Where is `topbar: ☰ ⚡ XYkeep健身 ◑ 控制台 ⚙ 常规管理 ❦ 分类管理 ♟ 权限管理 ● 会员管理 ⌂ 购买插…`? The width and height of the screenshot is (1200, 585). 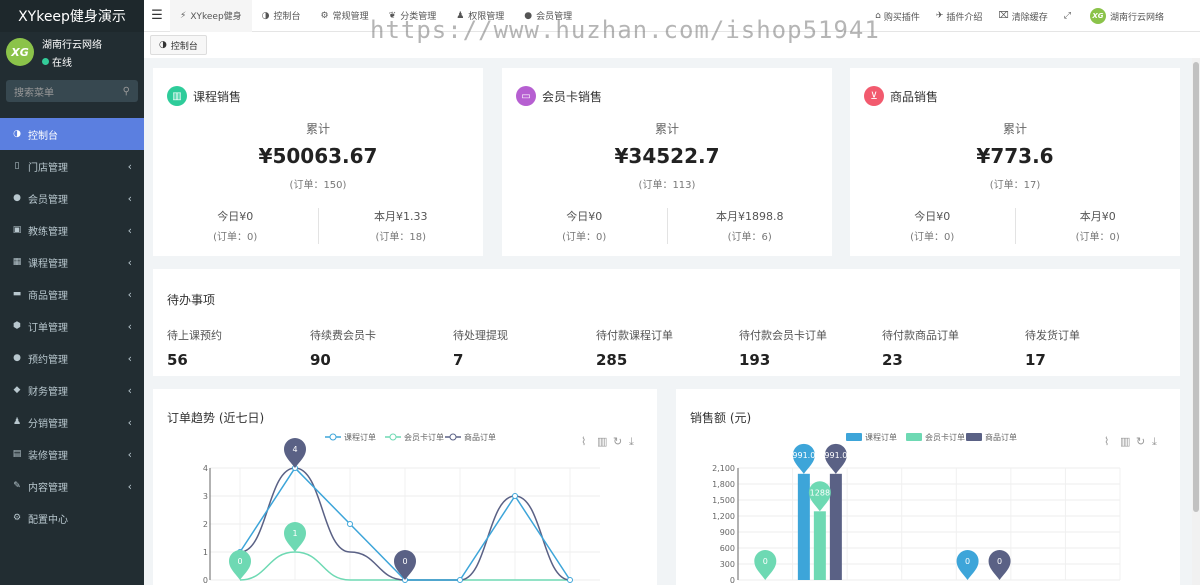 topbar: ☰ ⚡ XYkeep健身 ◑ 控制台 ⚙ 常规管理 ❦ 分类管理 ♟ 权限管理 ● 会员管理 ⌂ 购买插… is located at coordinates (672, 16).